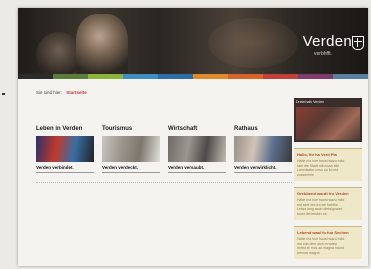 The width and height of the screenshot is (371, 269). I want to click on news-title: Grebbend wardt fru Verden, so click(328, 193).